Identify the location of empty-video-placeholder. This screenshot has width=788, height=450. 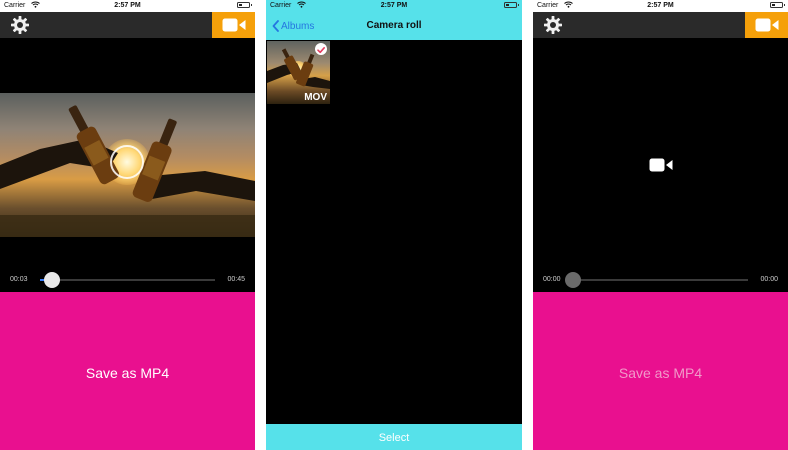
(661, 167).